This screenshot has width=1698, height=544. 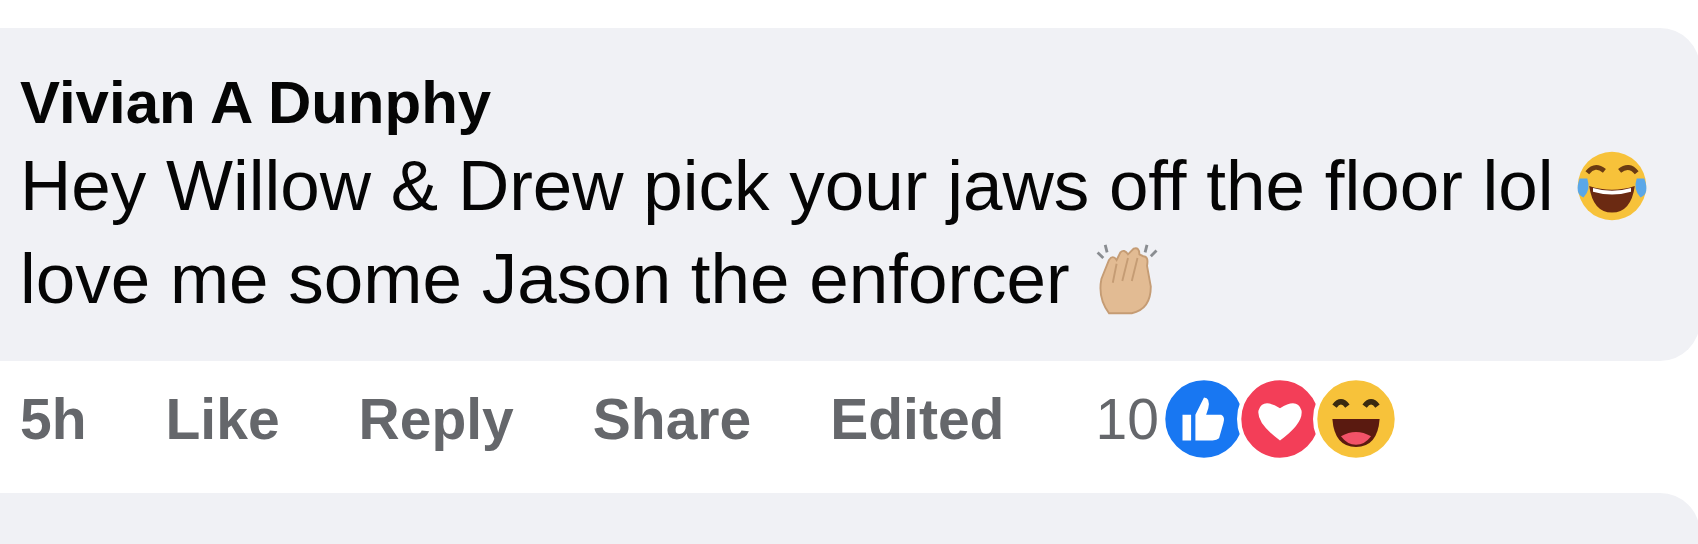 What do you see at coordinates (222, 419) in the screenshot?
I see `comment-action-link: Like` at bounding box center [222, 419].